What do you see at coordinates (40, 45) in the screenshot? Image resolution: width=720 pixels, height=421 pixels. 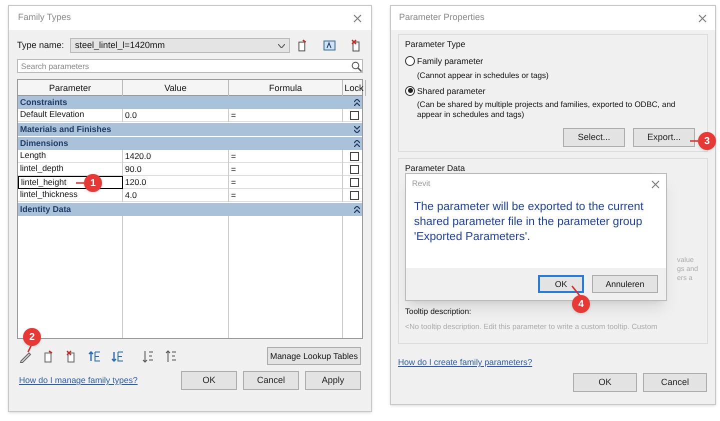 I see `field-label: Type name:` at bounding box center [40, 45].